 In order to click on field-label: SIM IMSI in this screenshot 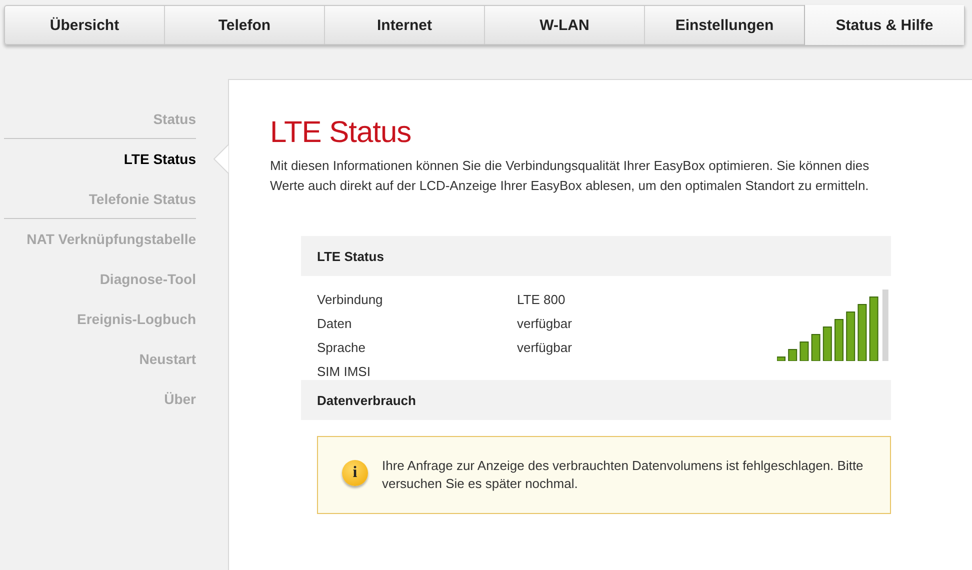, I will do `click(344, 372)`.